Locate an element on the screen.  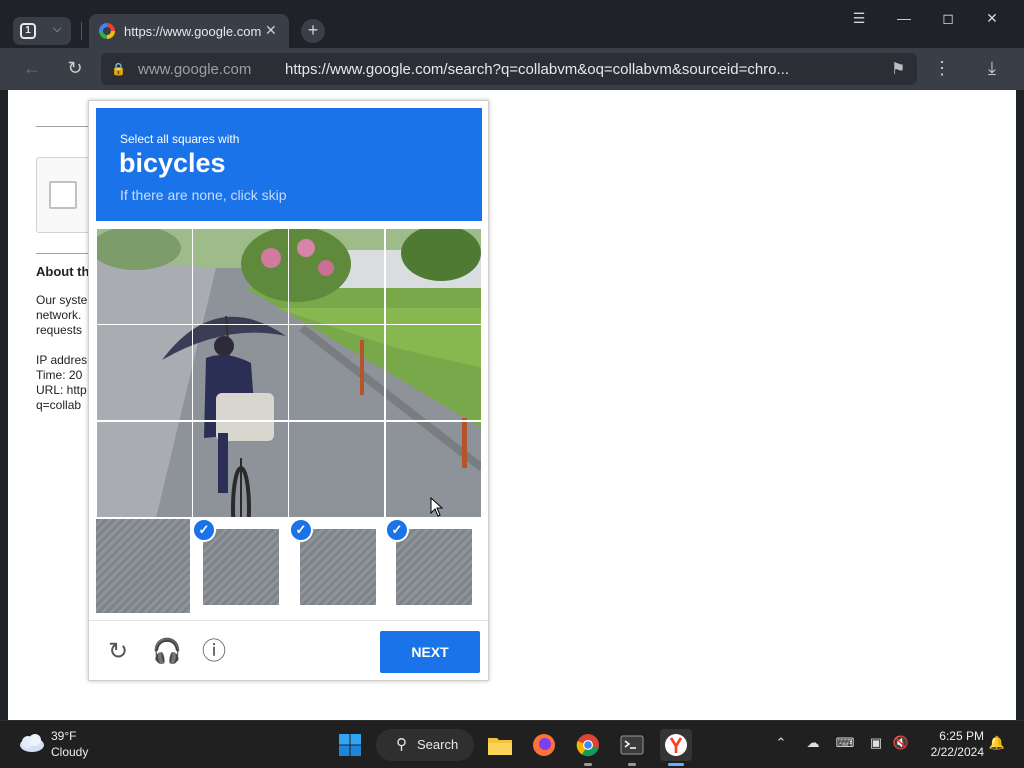
chrome-button is located at coordinates (588, 745).